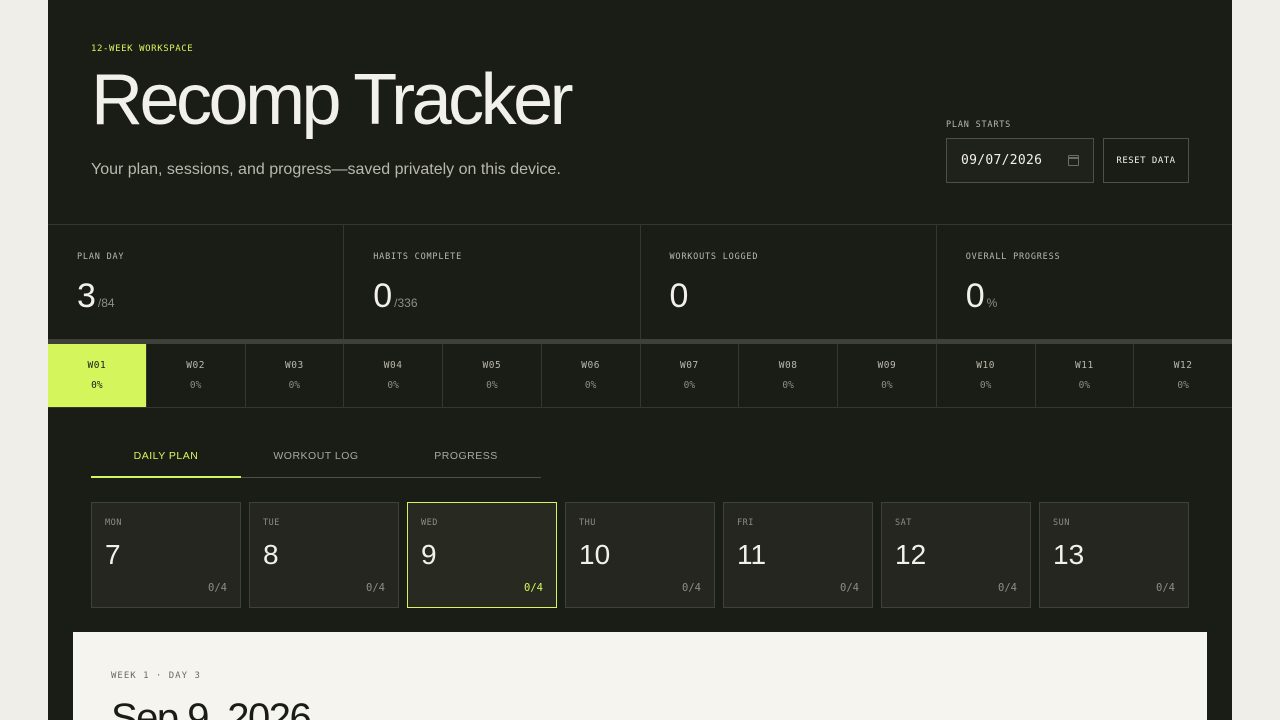  Describe the element at coordinates (640, 676) in the screenshot. I see `day-detail-panel: WEEK 1 · DAY 3 Sep 9, 2026` at that location.